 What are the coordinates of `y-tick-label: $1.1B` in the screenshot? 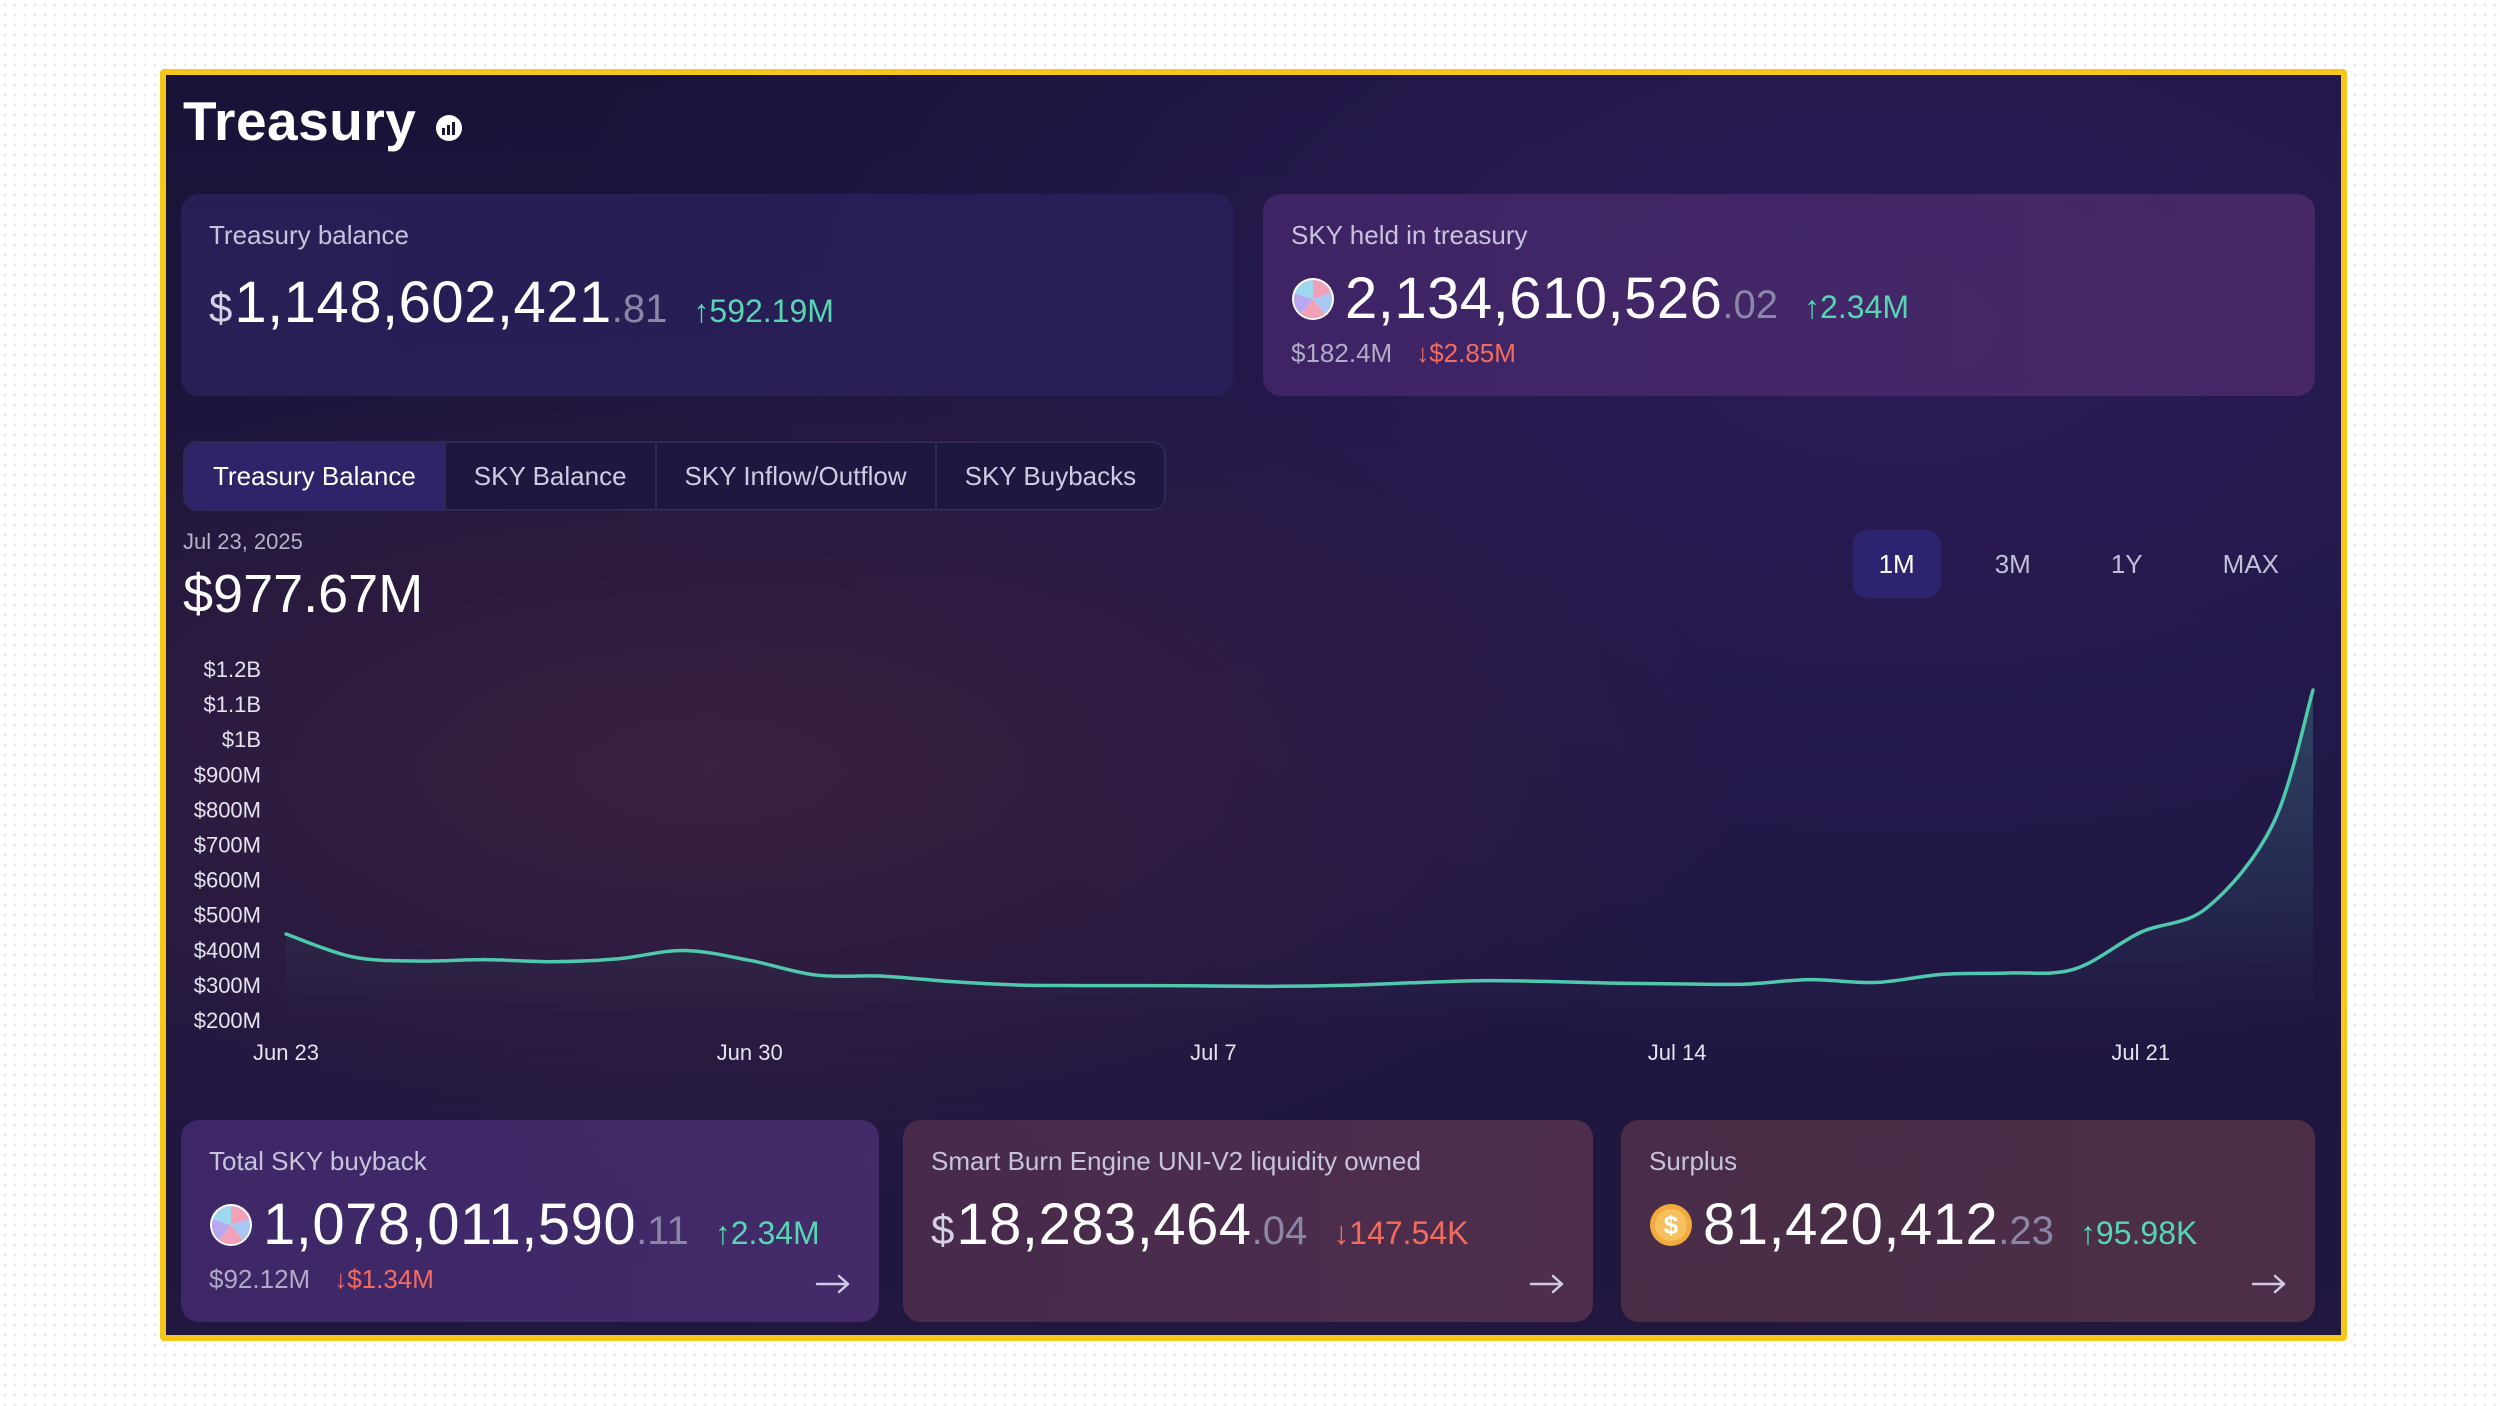 It's located at (233, 704).